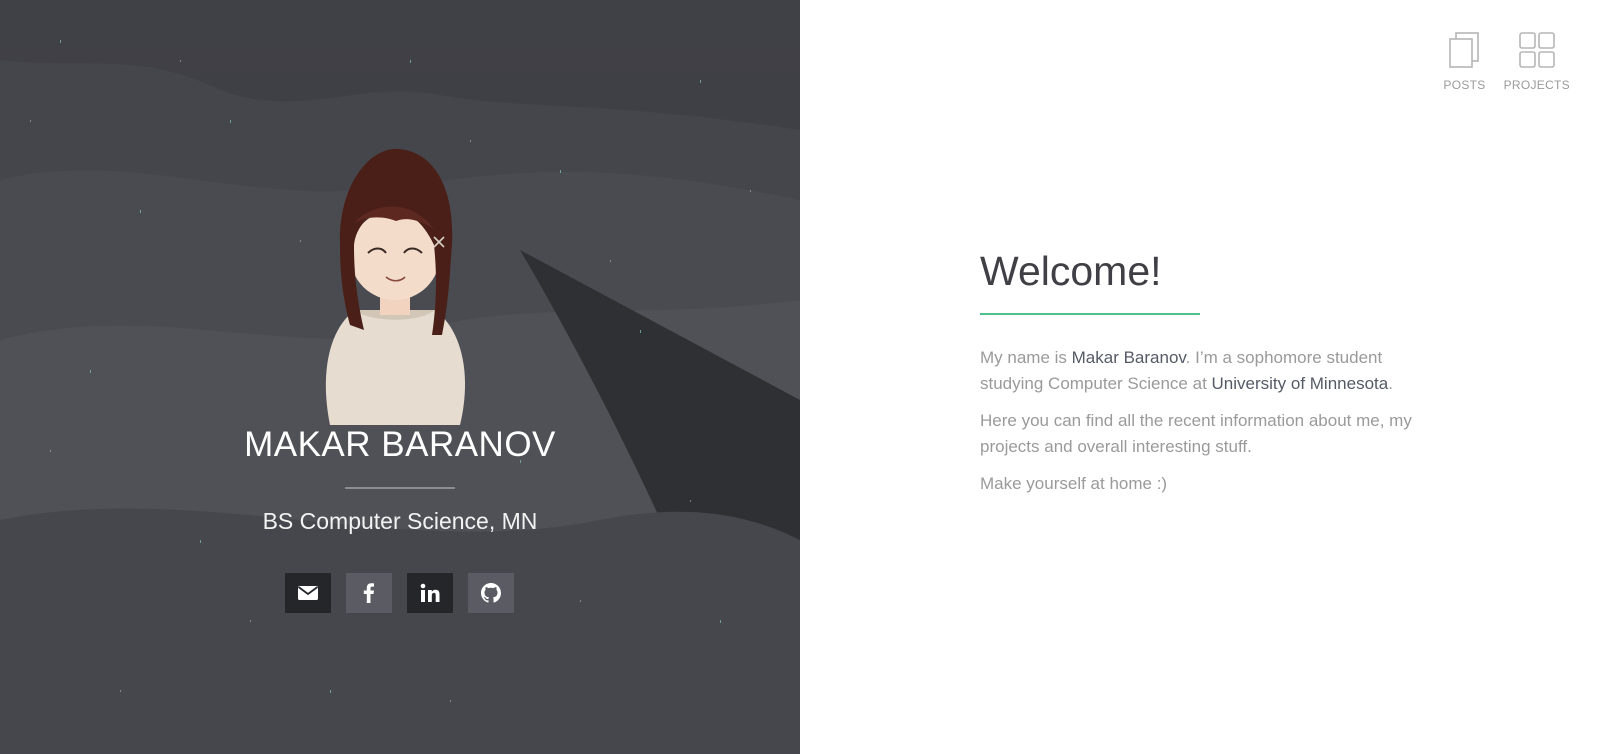  What do you see at coordinates (400, 444) in the screenshot?
I see `profile-name: MAKAR BARANOV` at bounding box center [400, 444].